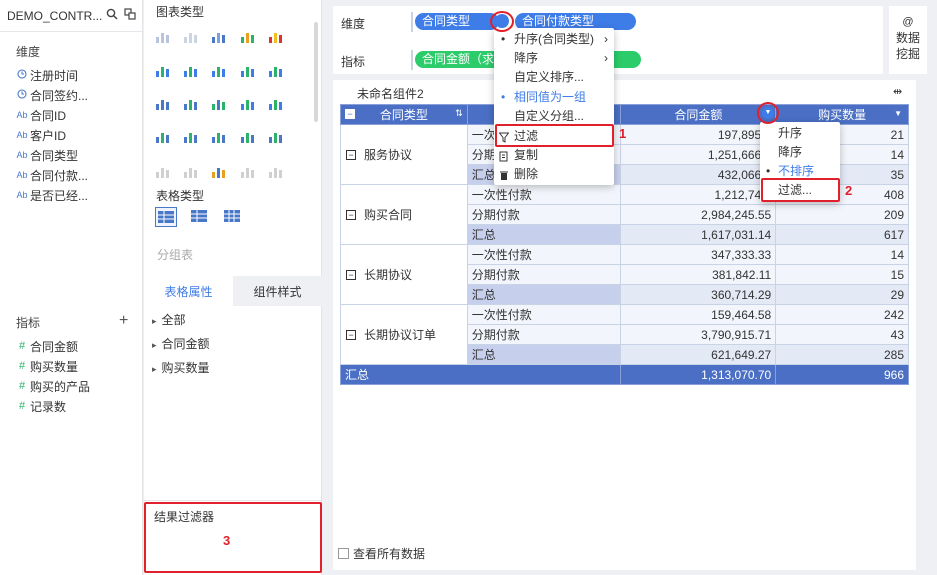 This screenshot has width=937, height=575. I want to click on dimension-field: Ab 合同类型, so click(47, 155).